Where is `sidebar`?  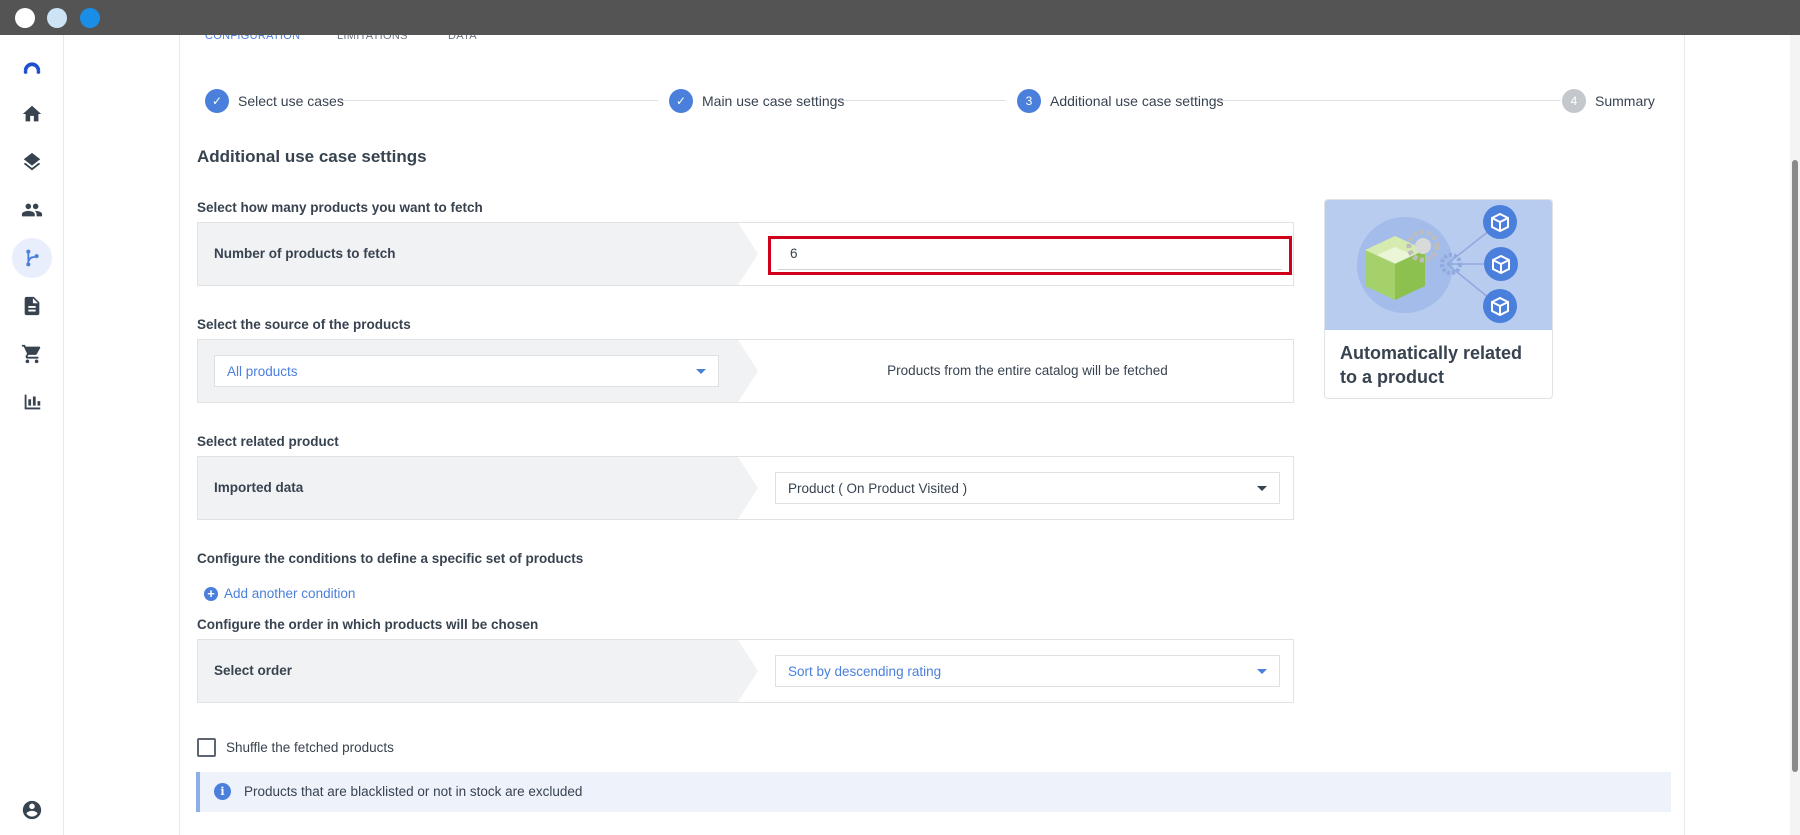
sidebar is located at coordinates (32, 435).